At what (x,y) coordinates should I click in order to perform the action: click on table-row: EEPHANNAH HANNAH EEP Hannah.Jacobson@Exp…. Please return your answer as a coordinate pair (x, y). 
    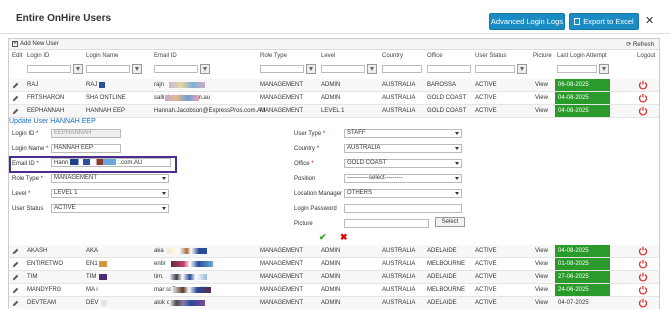
    Looking at the image, I should click on (334, 115).